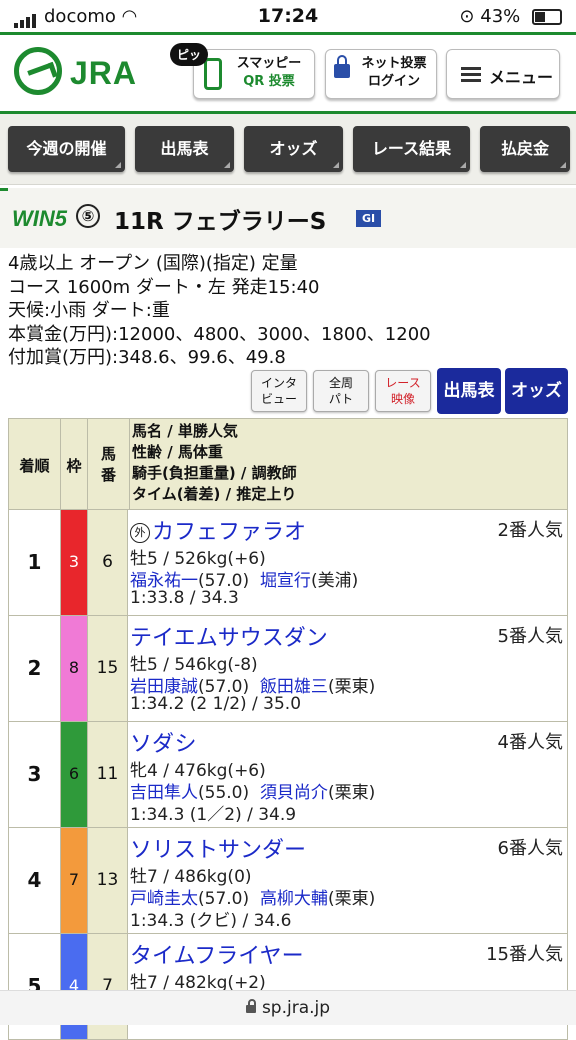 The width and height of the screenshot is (576, 1040). What do you see at coordinates (39, 218) in the screenshot?
I see `win5-logo: WIN5` at bounding box center [39, 218].